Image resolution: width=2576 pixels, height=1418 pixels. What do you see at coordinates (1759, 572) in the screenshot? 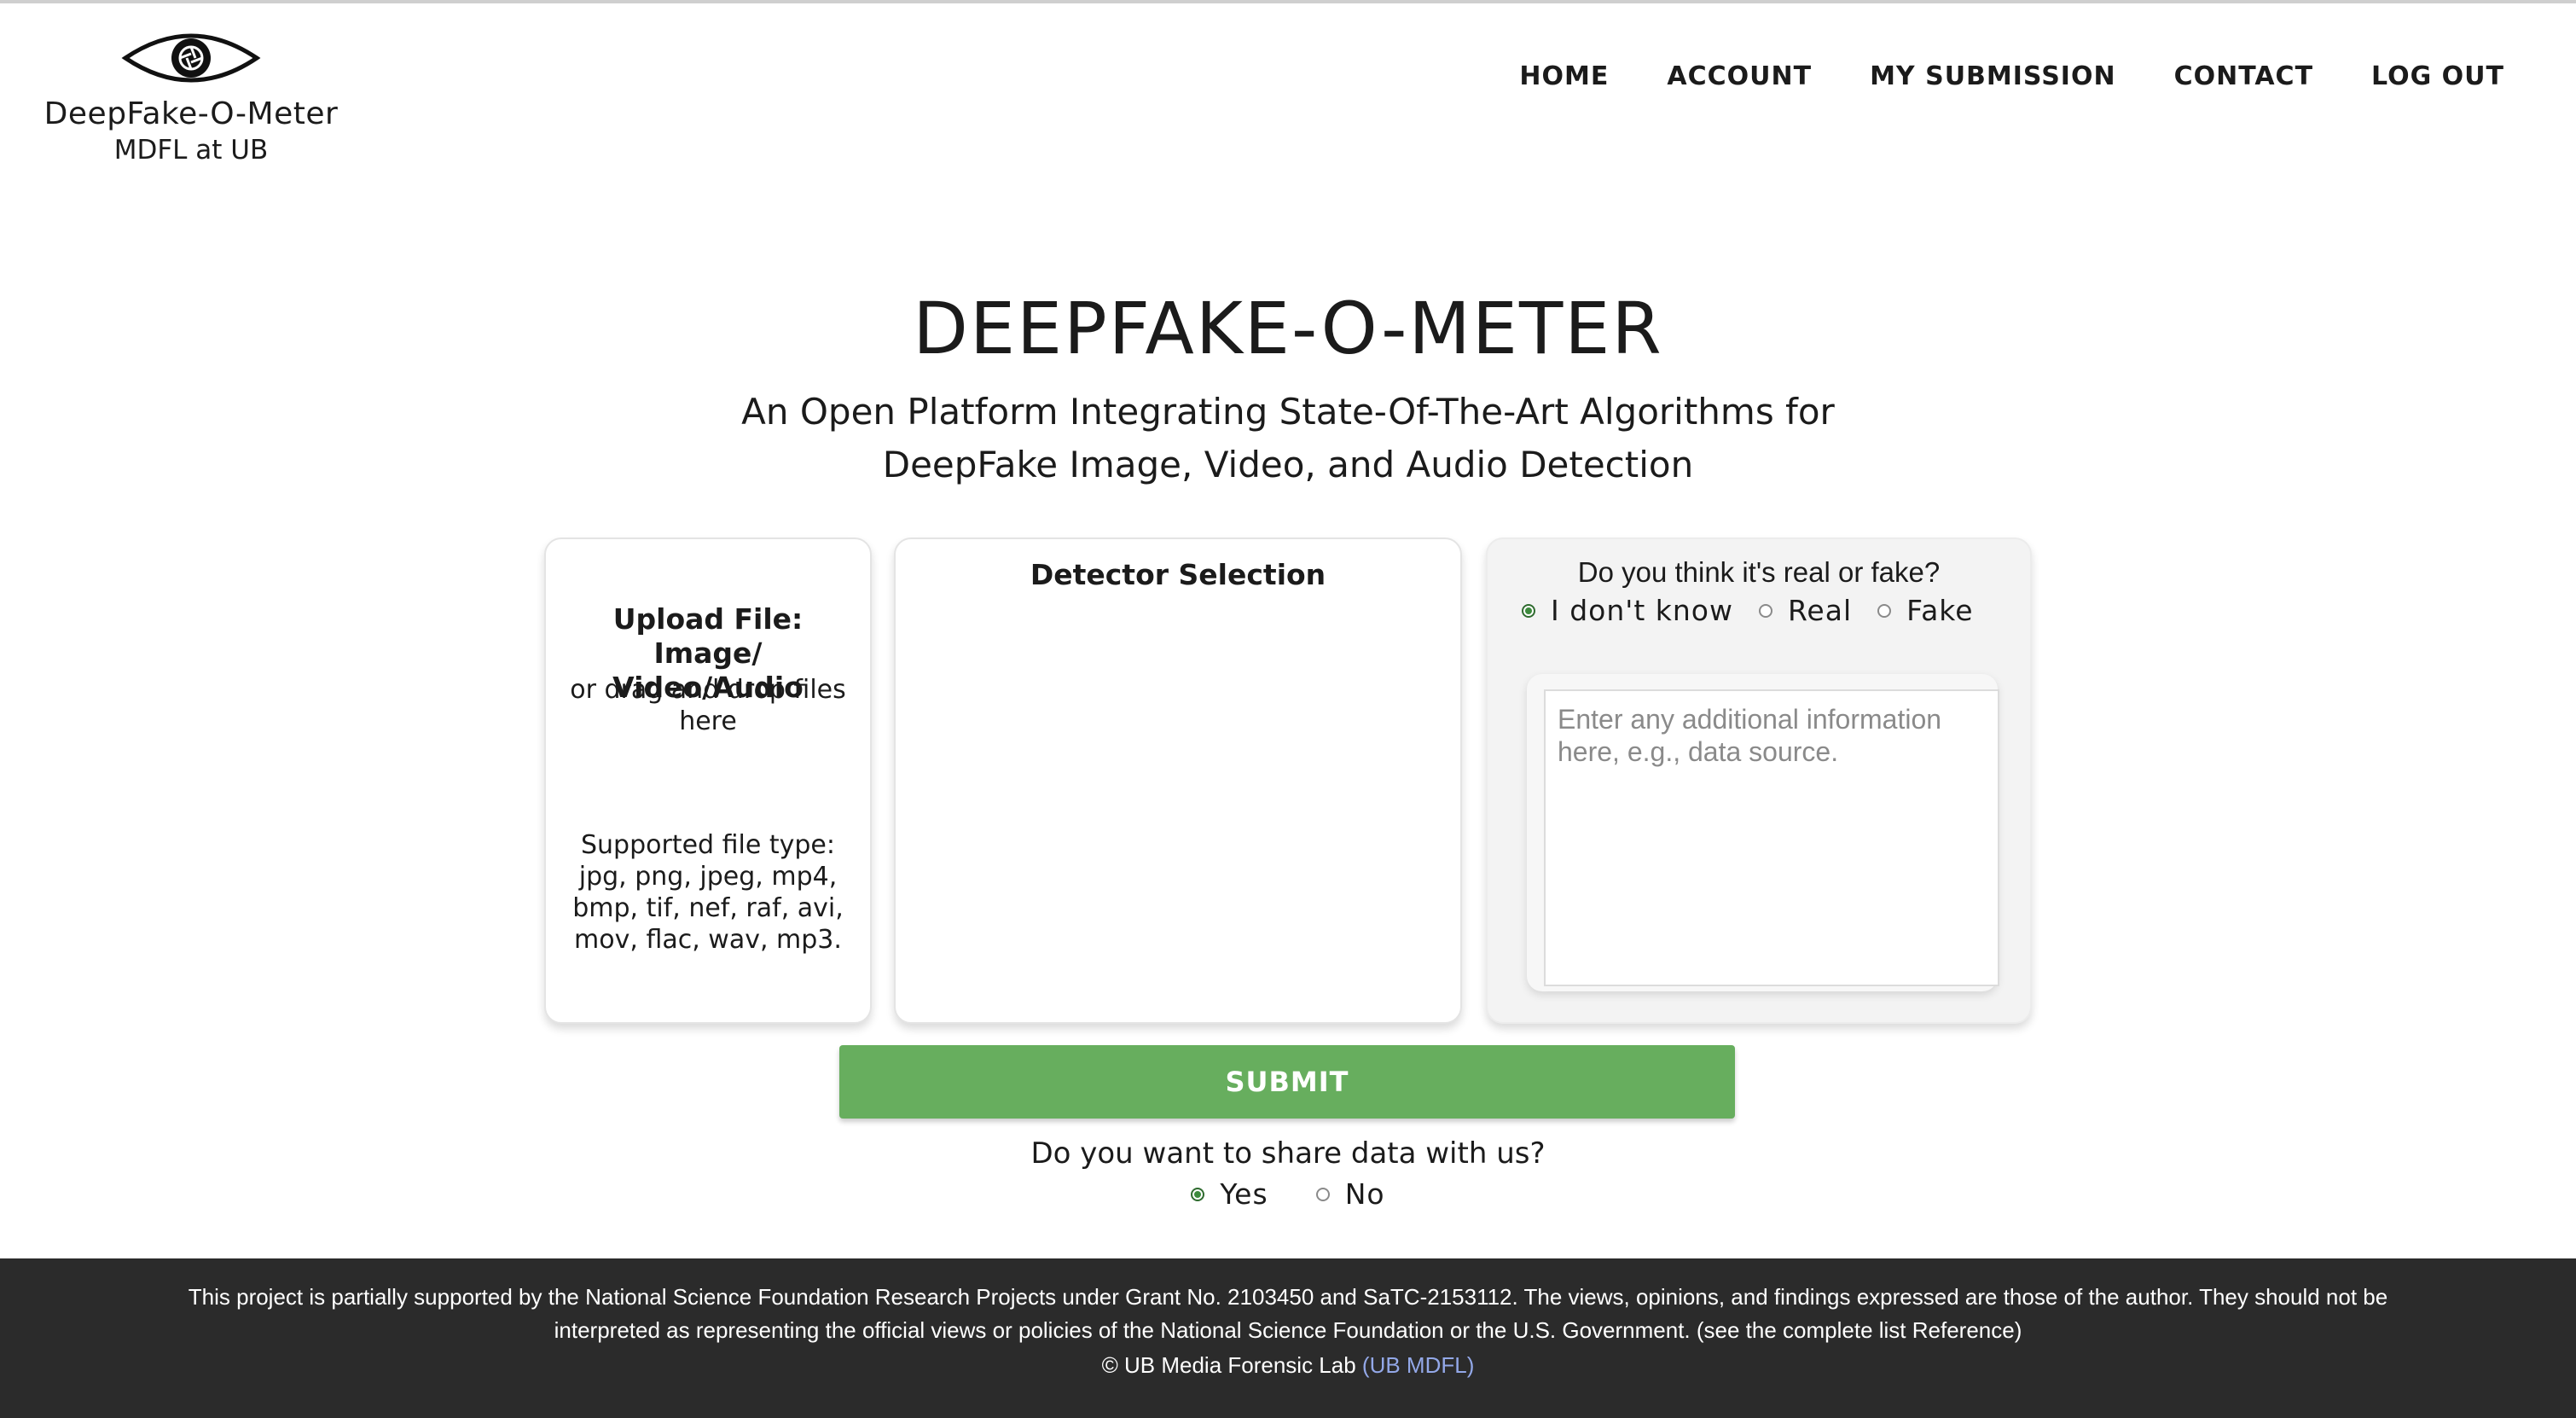
I see `opinion-question: Do you think it's real or fake?` at bounding box center [1759, 572].